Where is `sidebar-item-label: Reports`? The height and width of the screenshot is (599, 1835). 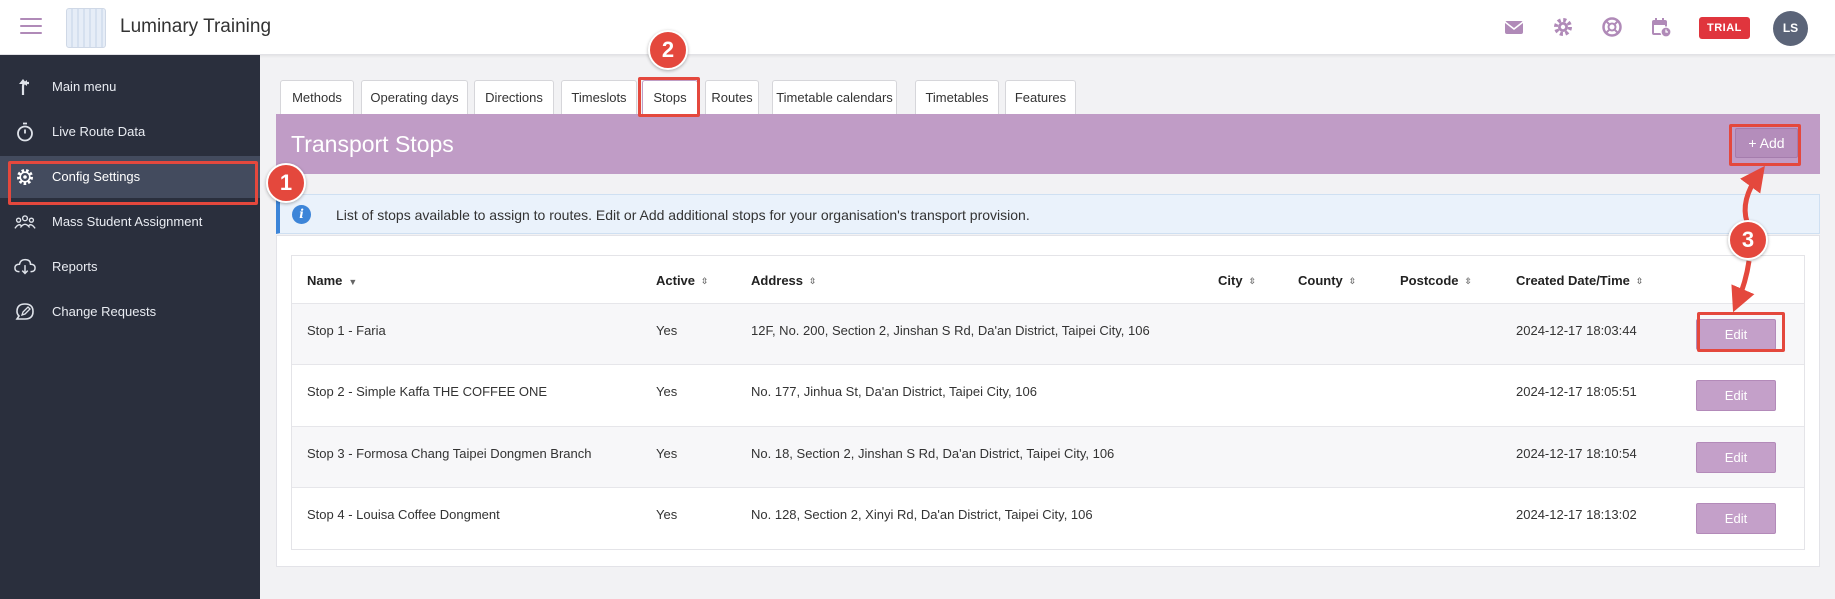 sidebar-item-label: Reports is located at coordinates (75, 266).